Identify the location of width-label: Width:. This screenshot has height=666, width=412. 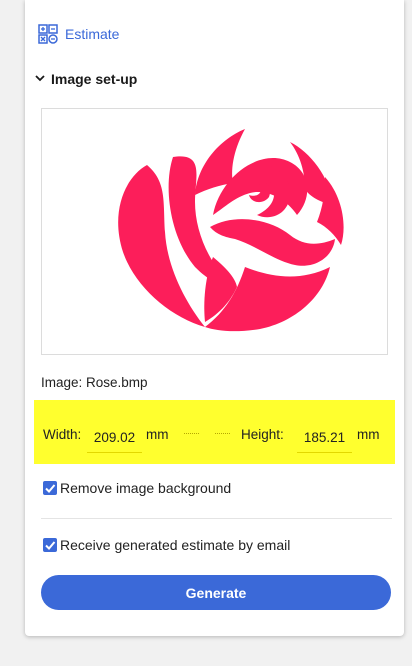
(62, 434).